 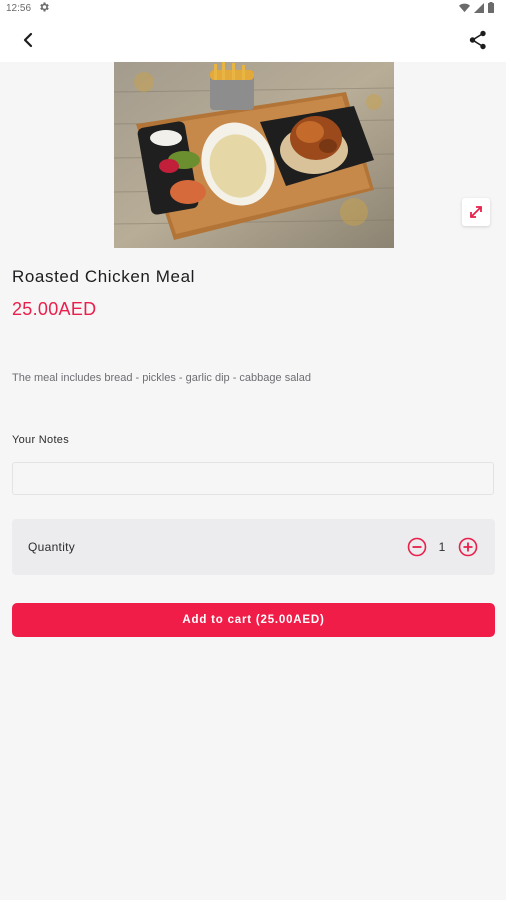 I want to click on share-icon, so click(x=478, y=40).